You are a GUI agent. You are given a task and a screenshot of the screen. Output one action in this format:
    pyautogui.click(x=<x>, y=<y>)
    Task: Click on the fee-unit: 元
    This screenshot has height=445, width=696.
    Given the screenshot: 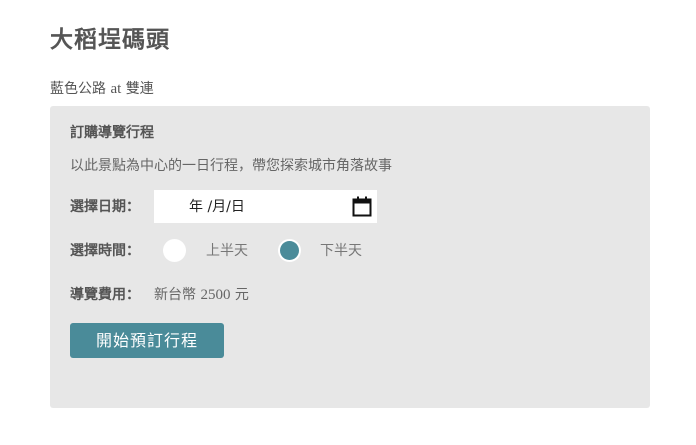 What is the action you would take?
    pyautogui.click(x=241, y=295)
    